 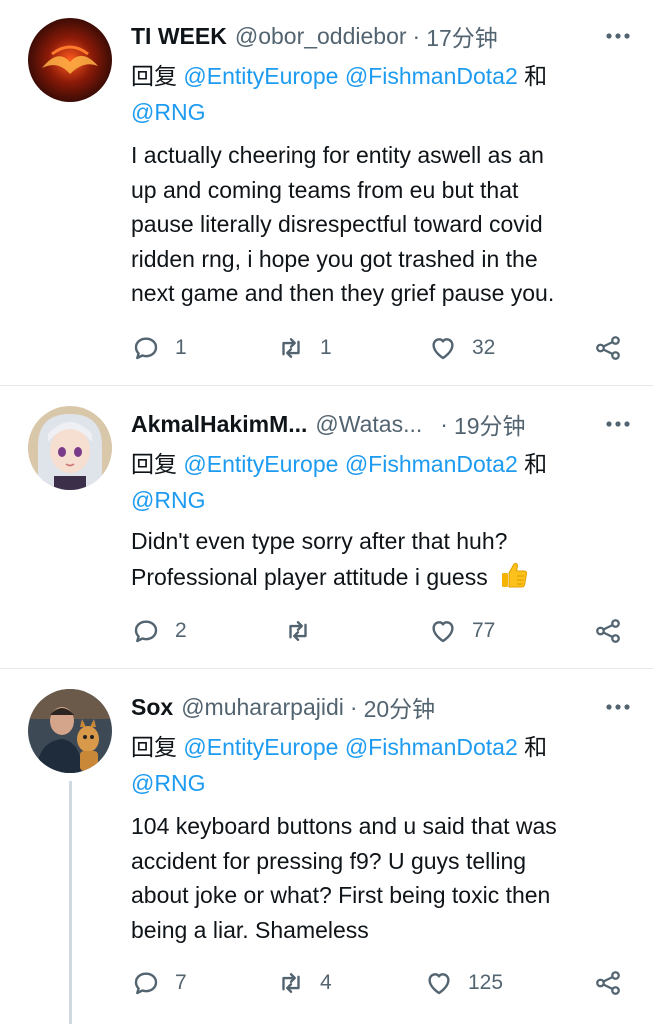 What do you see at coordinates (461, 348) in the screenshot?
I see `like-button: 32` at bounding box center [461, 348].